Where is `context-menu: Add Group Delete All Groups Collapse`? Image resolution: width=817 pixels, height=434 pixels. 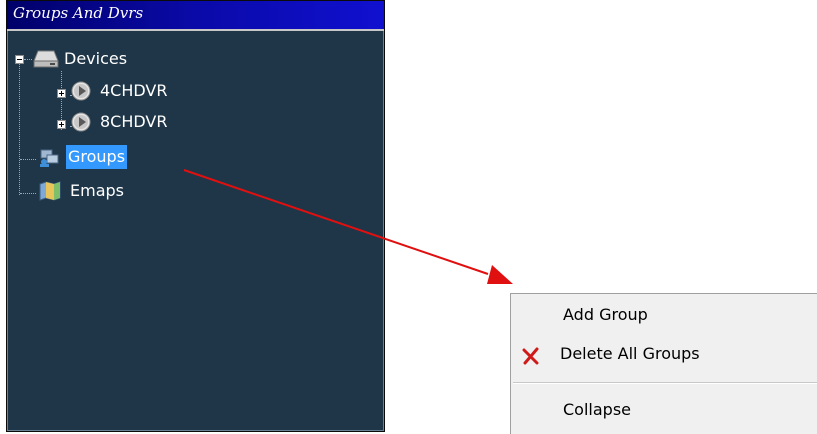 context-menu: Add Group Delete All Groups Collapse is located at coordinates (663, 363).